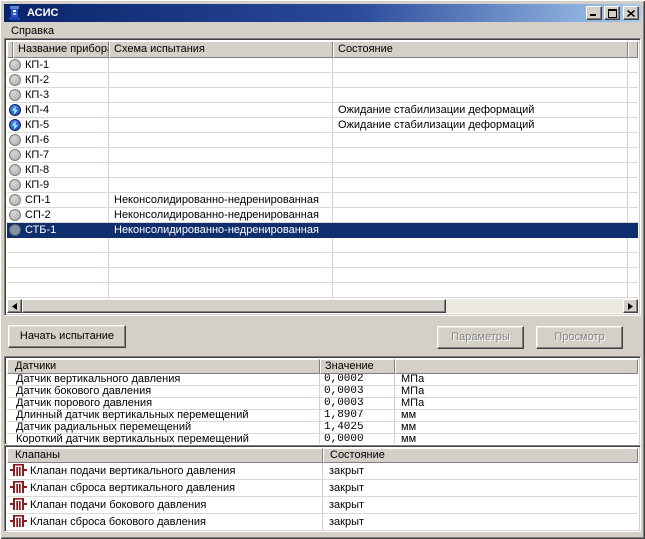  I want to click on sensor-name: Датчик порового давления, so click(163, 404).